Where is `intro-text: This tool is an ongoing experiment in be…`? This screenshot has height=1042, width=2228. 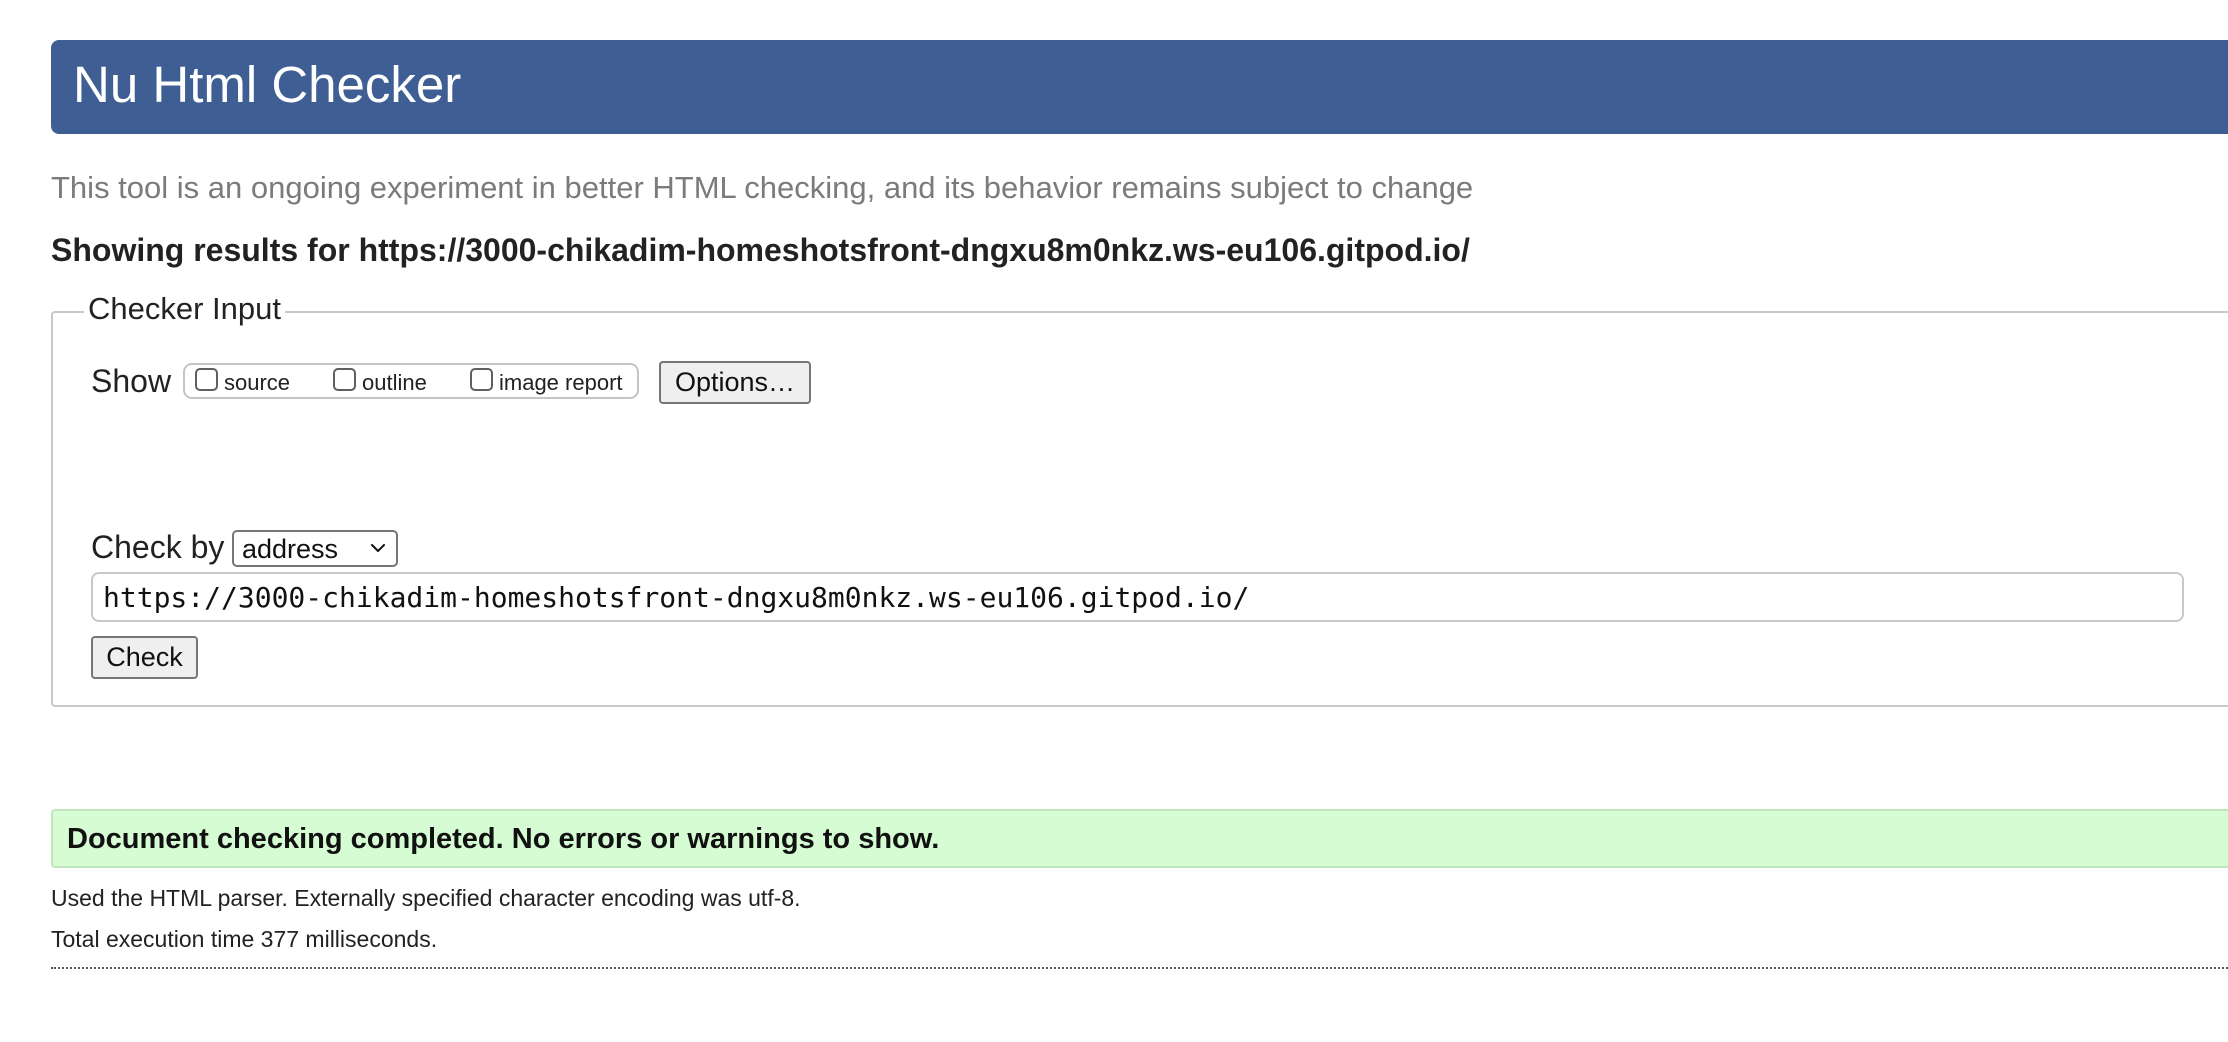 intro-text: This tool is an ongoing experiment in be… is located at coordinates (762, 187).